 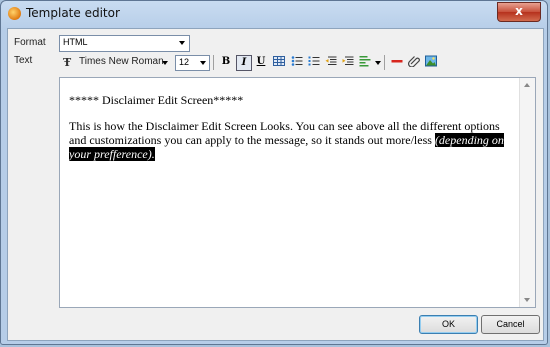 What do you see at coordinates (397, 62) in the screenshot?
I see `horizontal-rule-icon` at bounding box center [397, 62].